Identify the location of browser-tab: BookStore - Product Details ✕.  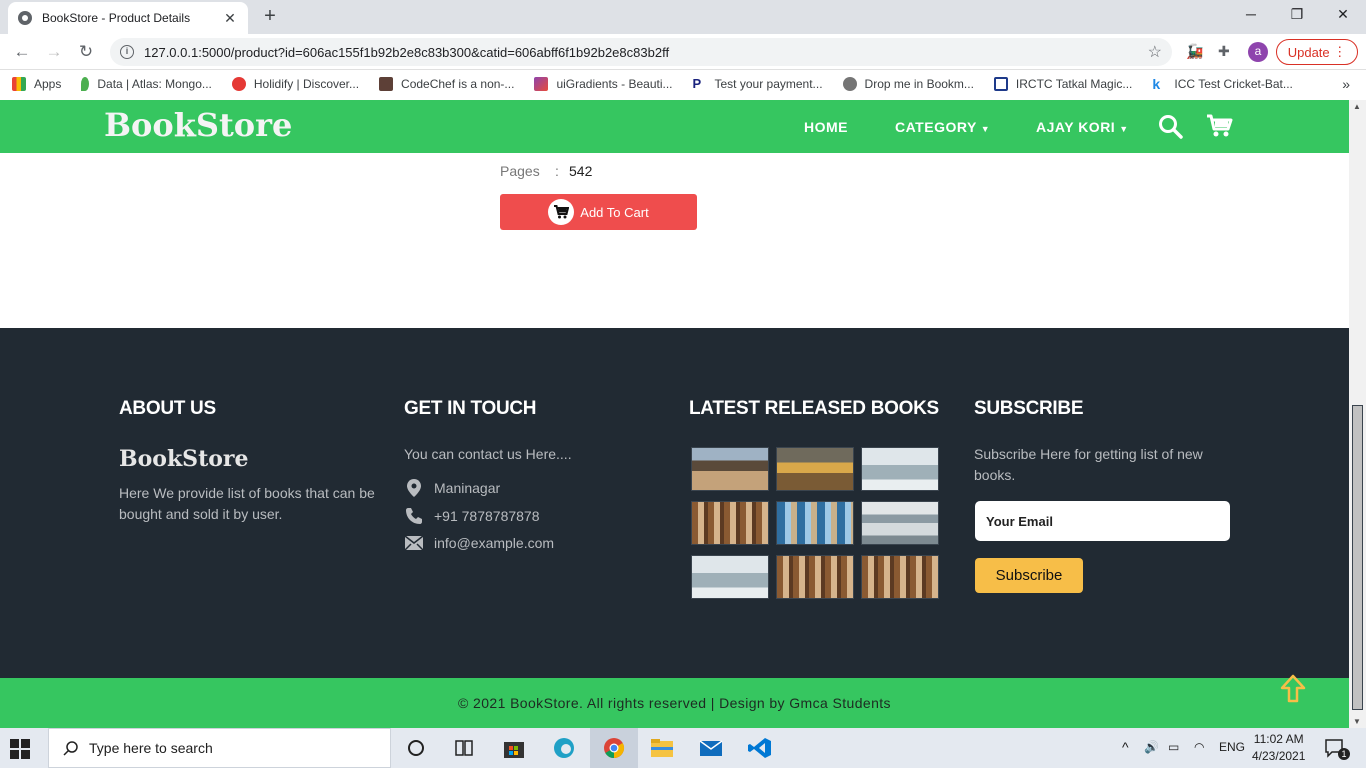
(128, 18).